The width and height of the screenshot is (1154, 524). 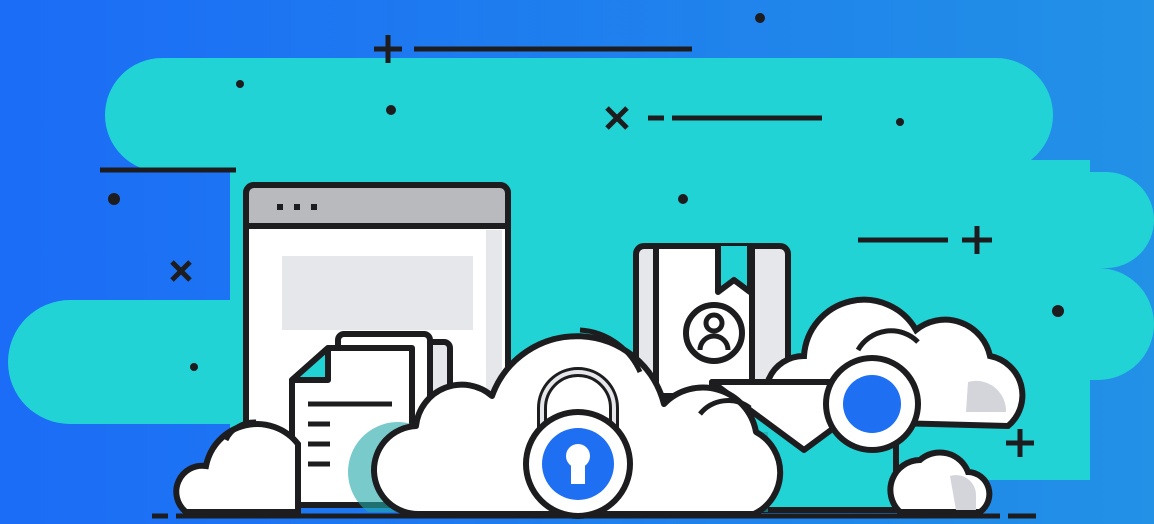 I want to click on contact-book-icon, so click(x=712, y=321).